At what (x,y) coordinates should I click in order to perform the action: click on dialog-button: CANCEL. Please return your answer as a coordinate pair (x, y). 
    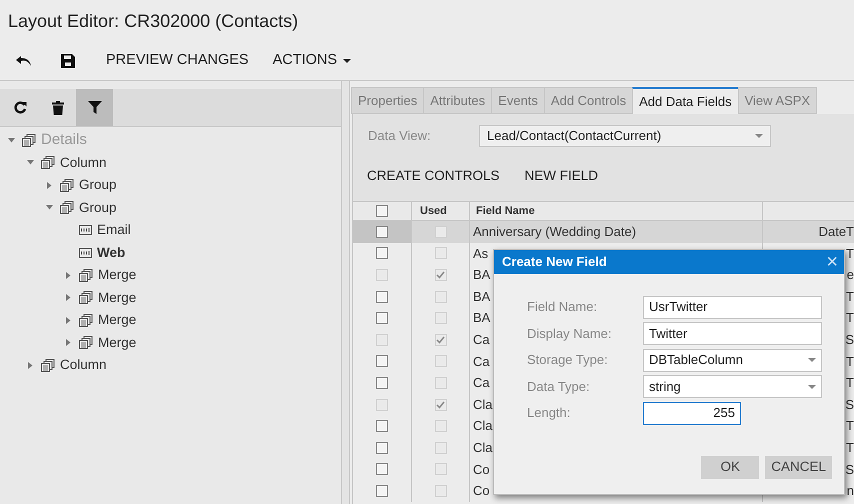
    Looking at the image, I should click on (798, 467).